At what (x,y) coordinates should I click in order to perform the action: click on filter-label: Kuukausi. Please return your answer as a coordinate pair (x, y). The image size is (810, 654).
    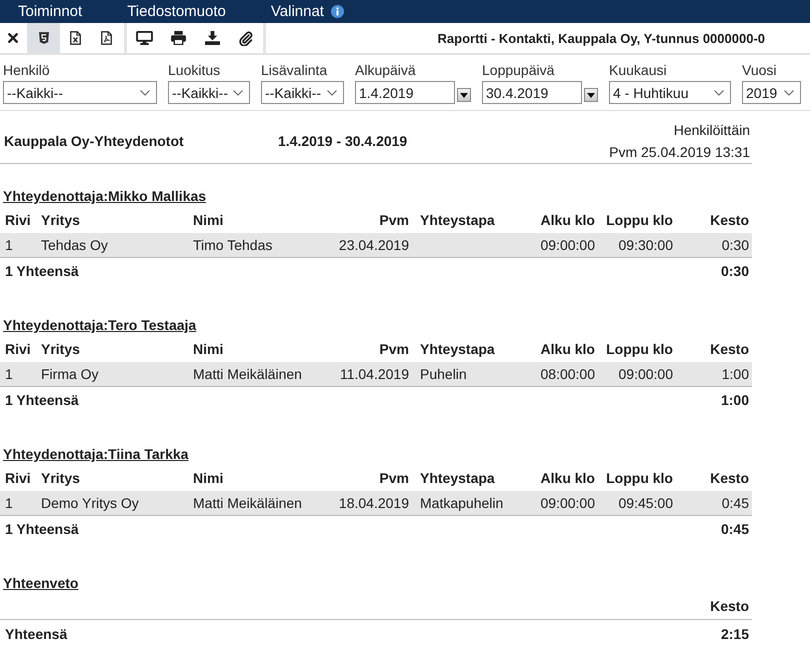
    Looking at the image, I should click on (638, 70).